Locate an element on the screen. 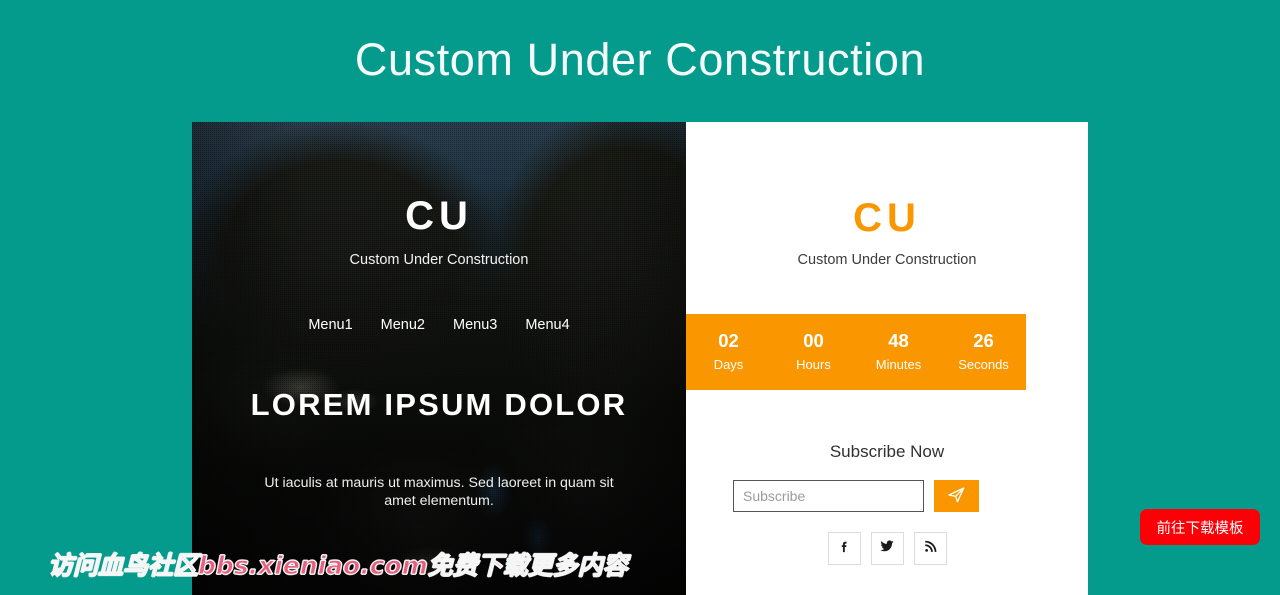 Image resolution: width=1280 pixels, height=595 pixels. countdown-days: 02 Days is located at coordinates (728, 352).